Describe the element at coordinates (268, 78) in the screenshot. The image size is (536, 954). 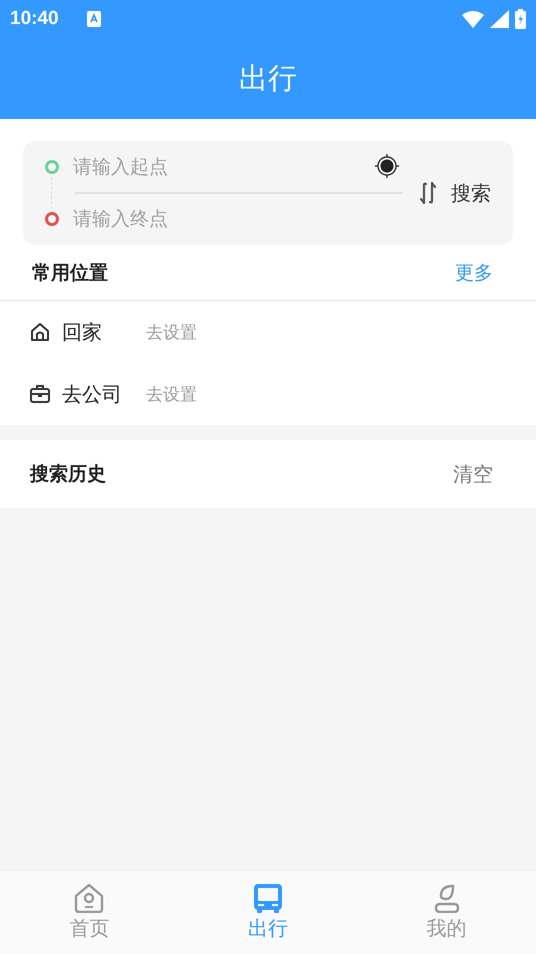
I see `page-title: 出行` at that location.